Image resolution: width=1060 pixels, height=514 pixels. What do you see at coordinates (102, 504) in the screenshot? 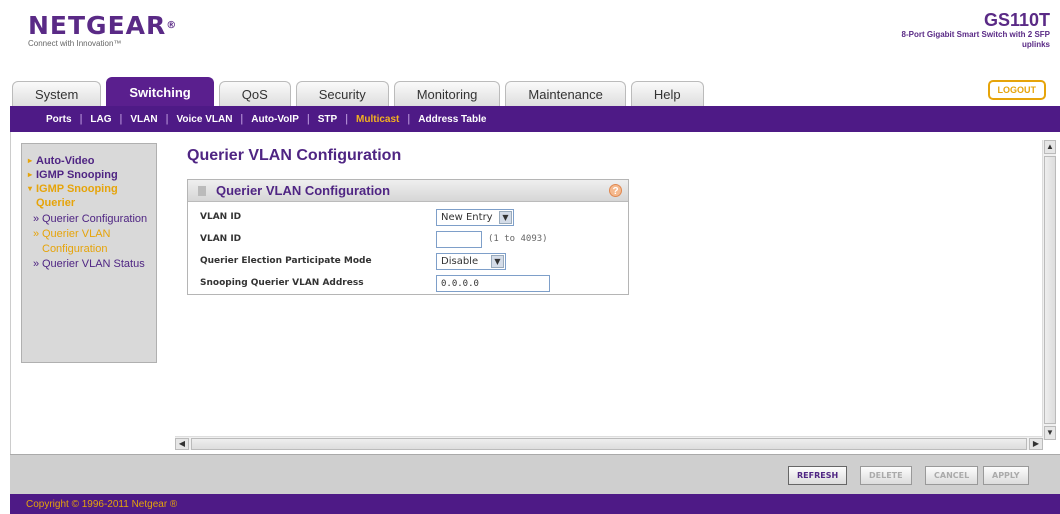
I see `copyright-text: Copyright © 1996-2011 Netgear ®` at bounding box center [102, 504].